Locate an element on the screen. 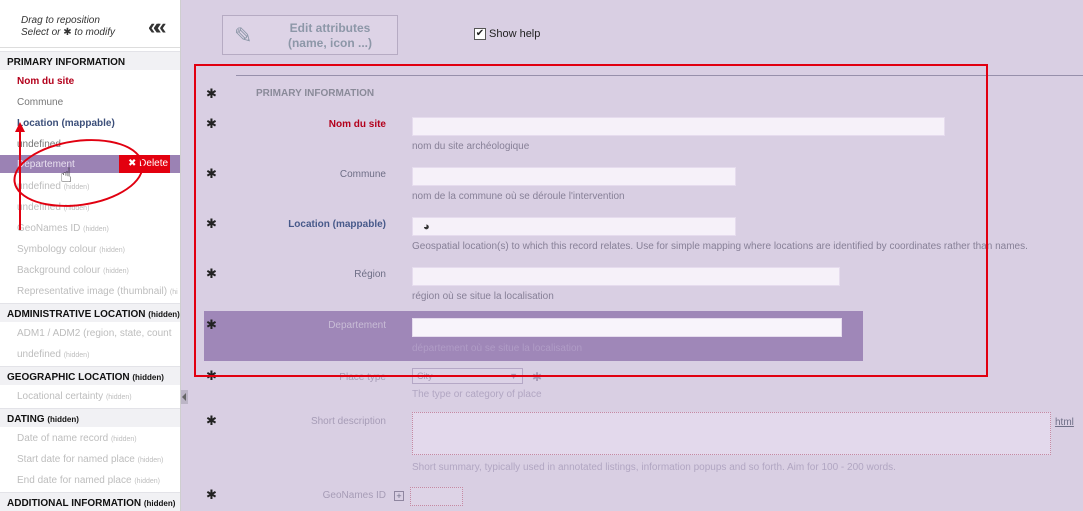 Image resolution: width=1083 pixels, height=511 pixels. sidebar-section-additional: ADDITIONAL INFORMATION (hidden) is located at coordinates (90, 501).